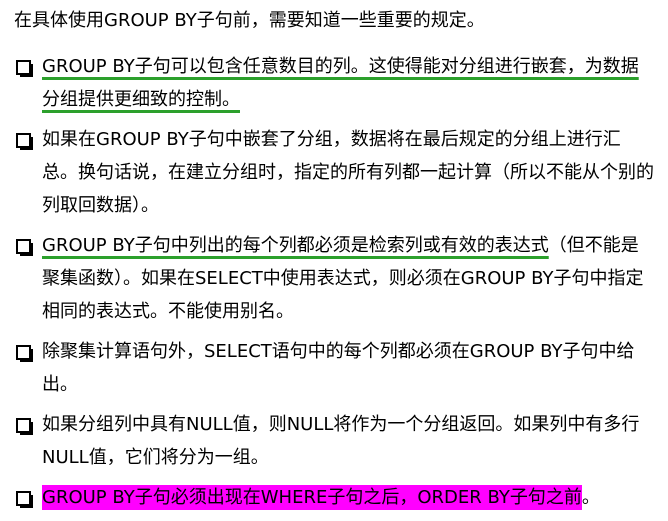  I want to click on rule-text-6: GROUP BY子句必须出现在WHERE子句之后，ORDER BY子句之前。, so click(348, 497).